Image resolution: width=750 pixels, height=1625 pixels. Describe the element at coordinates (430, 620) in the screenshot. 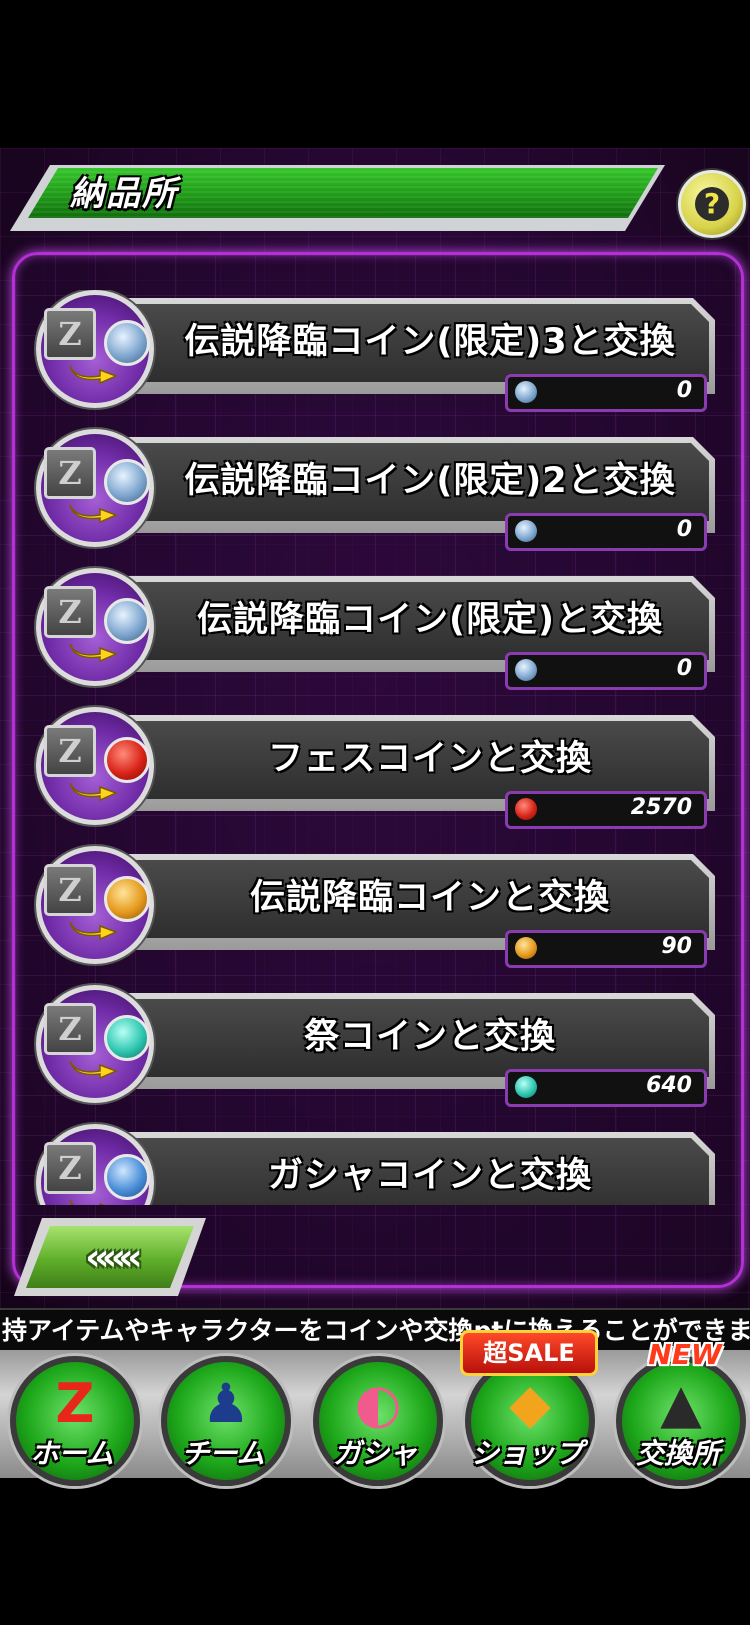

I see `item-label: 伝説降臨コイン(限定)と交換` at that location.